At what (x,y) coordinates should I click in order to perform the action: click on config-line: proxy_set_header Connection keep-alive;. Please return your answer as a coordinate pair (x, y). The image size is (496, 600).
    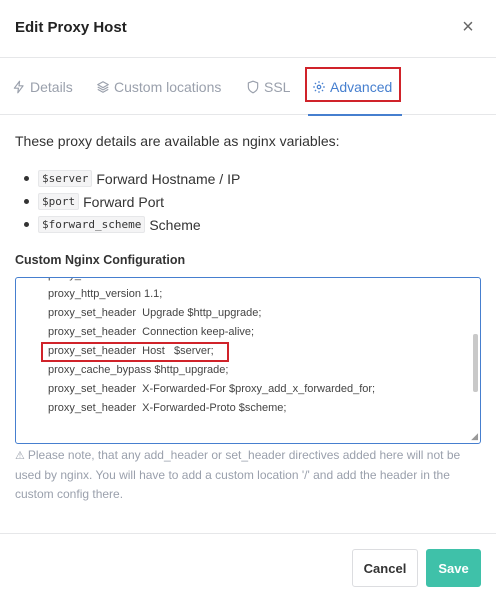
    Looking at the image, I should click on (151, 332).